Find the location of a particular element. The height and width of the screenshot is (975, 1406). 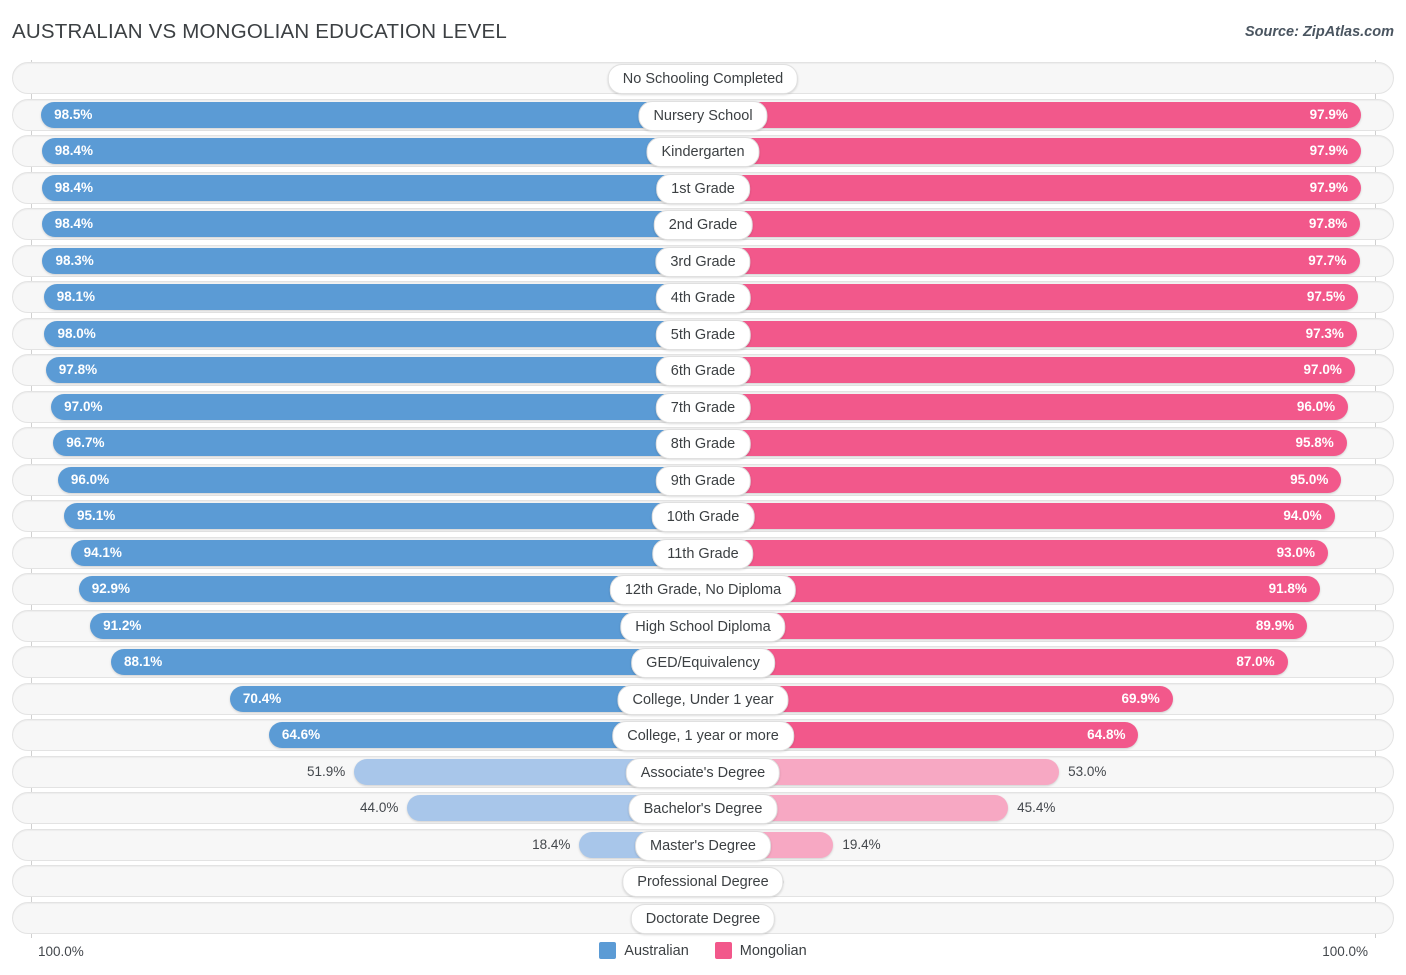

chart-row: 18.4% 19.4% Master's Degree is located at coordinates (703, 844).